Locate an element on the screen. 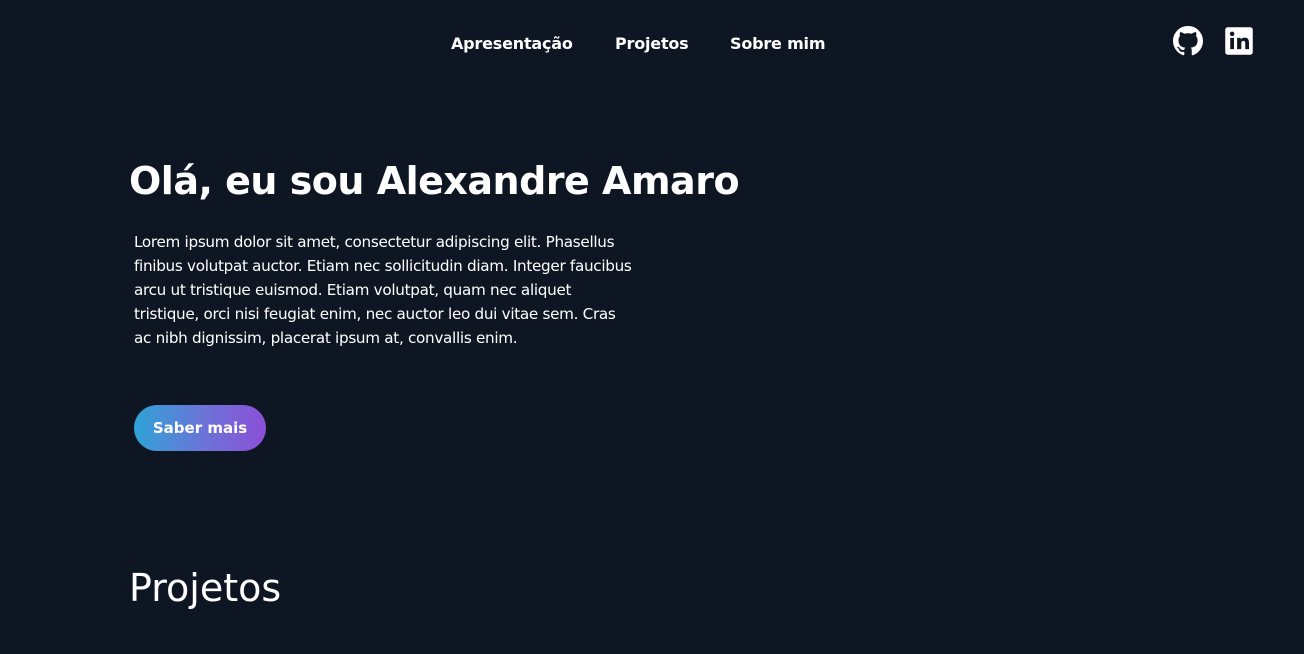 The width and height of the screenshot is (1304, 654). hero-title: Olá, eu sou Alexandre Amaro is located at coordinates (434, 181).